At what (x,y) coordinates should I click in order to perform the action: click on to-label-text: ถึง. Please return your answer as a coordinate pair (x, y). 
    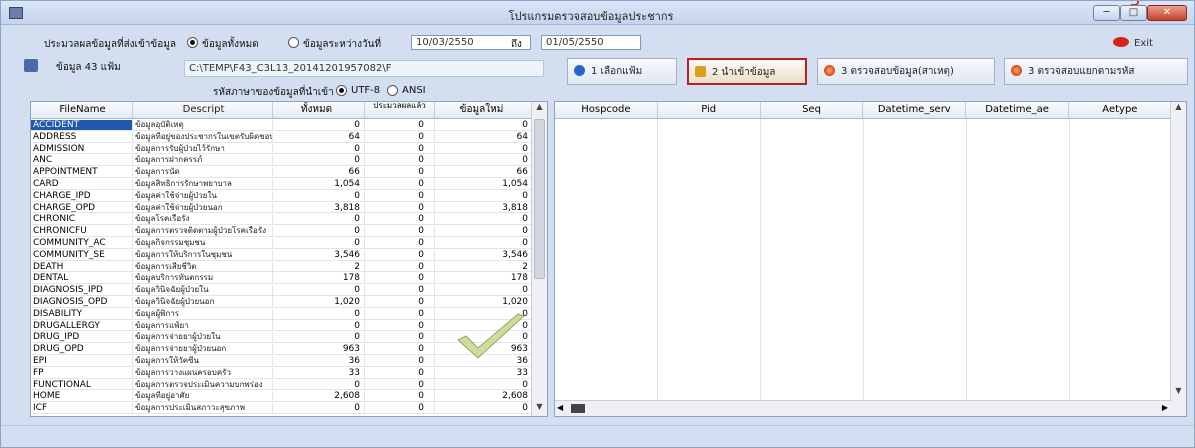
    Looking at the image, I should click on (516, 44).